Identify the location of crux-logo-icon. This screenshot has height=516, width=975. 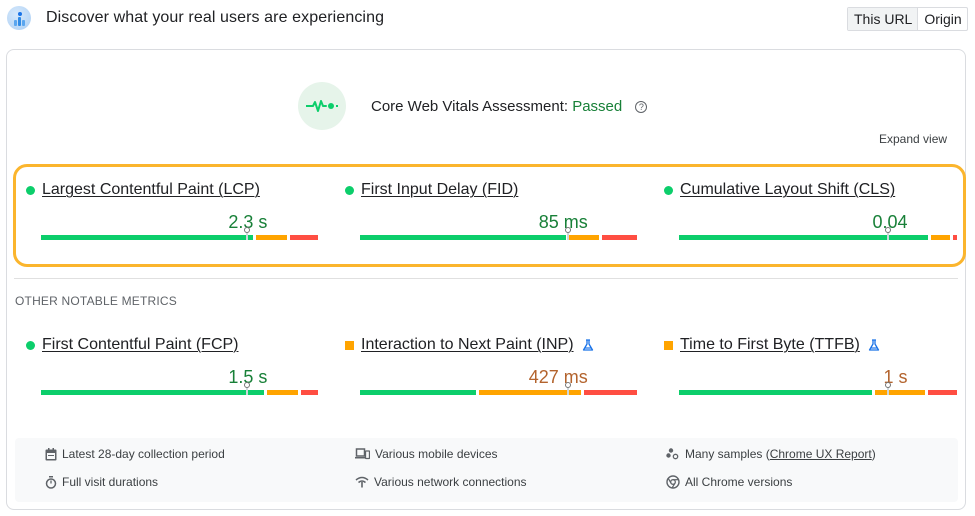
(19, 18).